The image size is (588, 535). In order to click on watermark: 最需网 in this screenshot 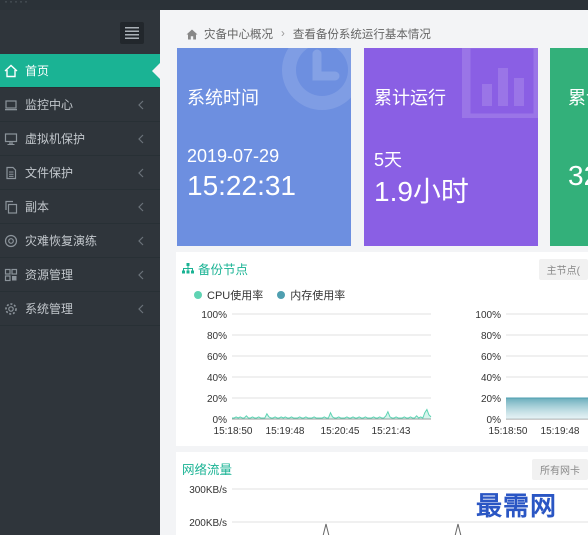, I will do `click(517, 507)`.